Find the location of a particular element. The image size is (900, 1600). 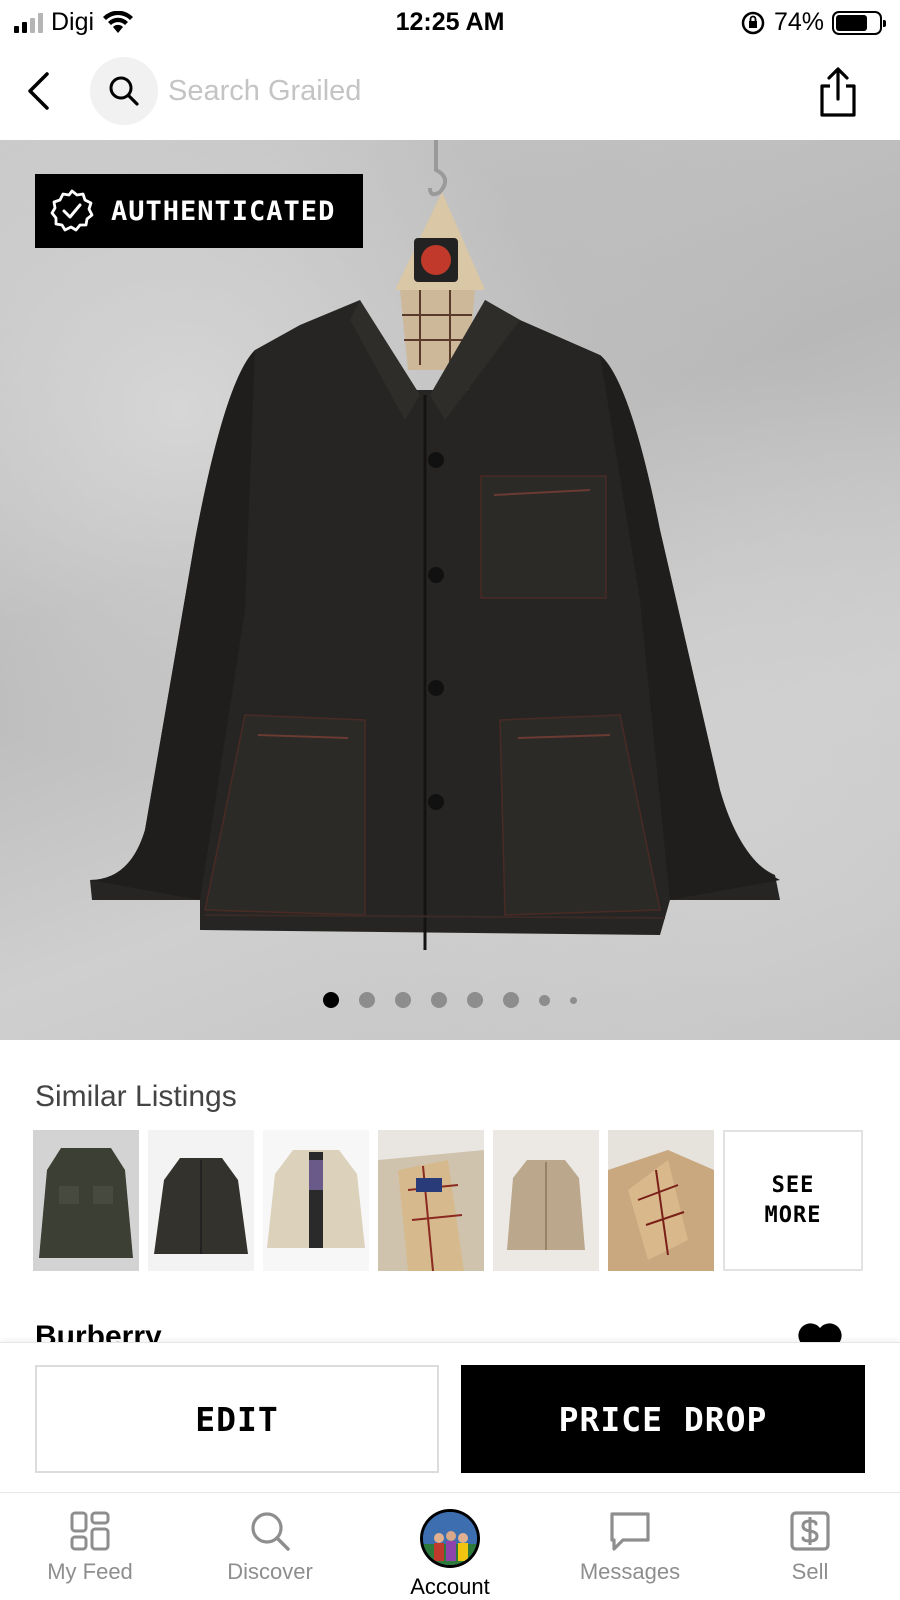

search-bar is located at coordinates (430, 91).